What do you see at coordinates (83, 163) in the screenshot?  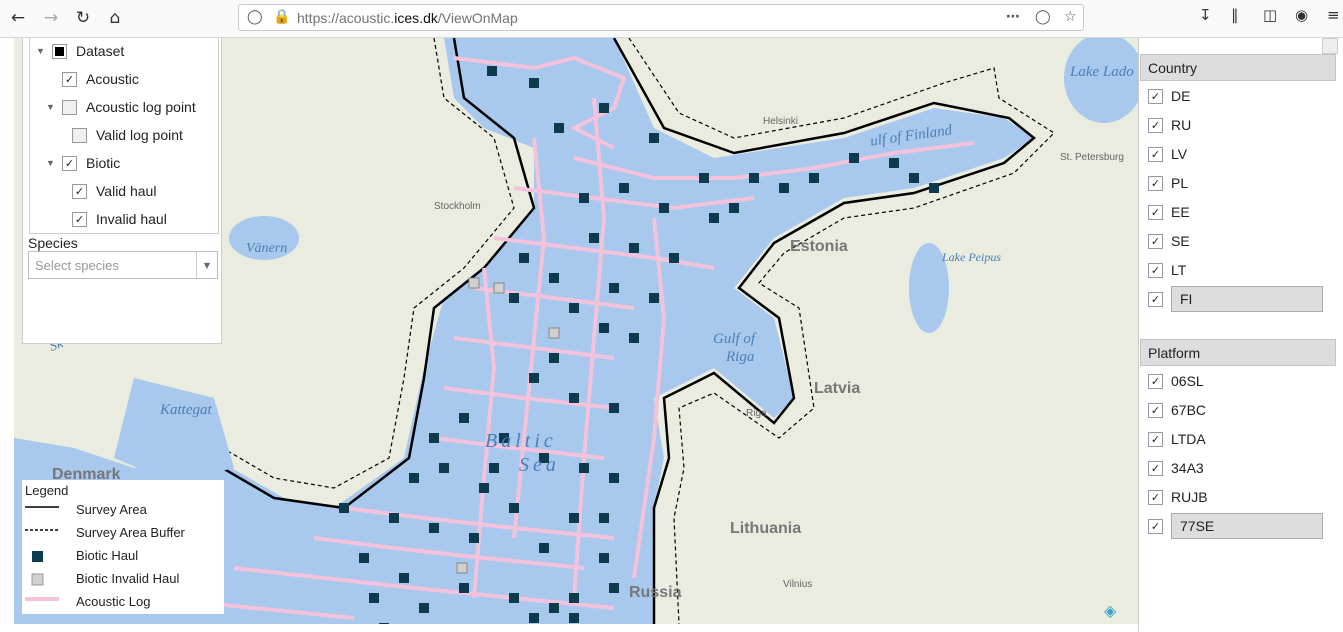 I see `layer-item-biotic: ▼ ✓ Biotic` at bounding box center [83, 163].